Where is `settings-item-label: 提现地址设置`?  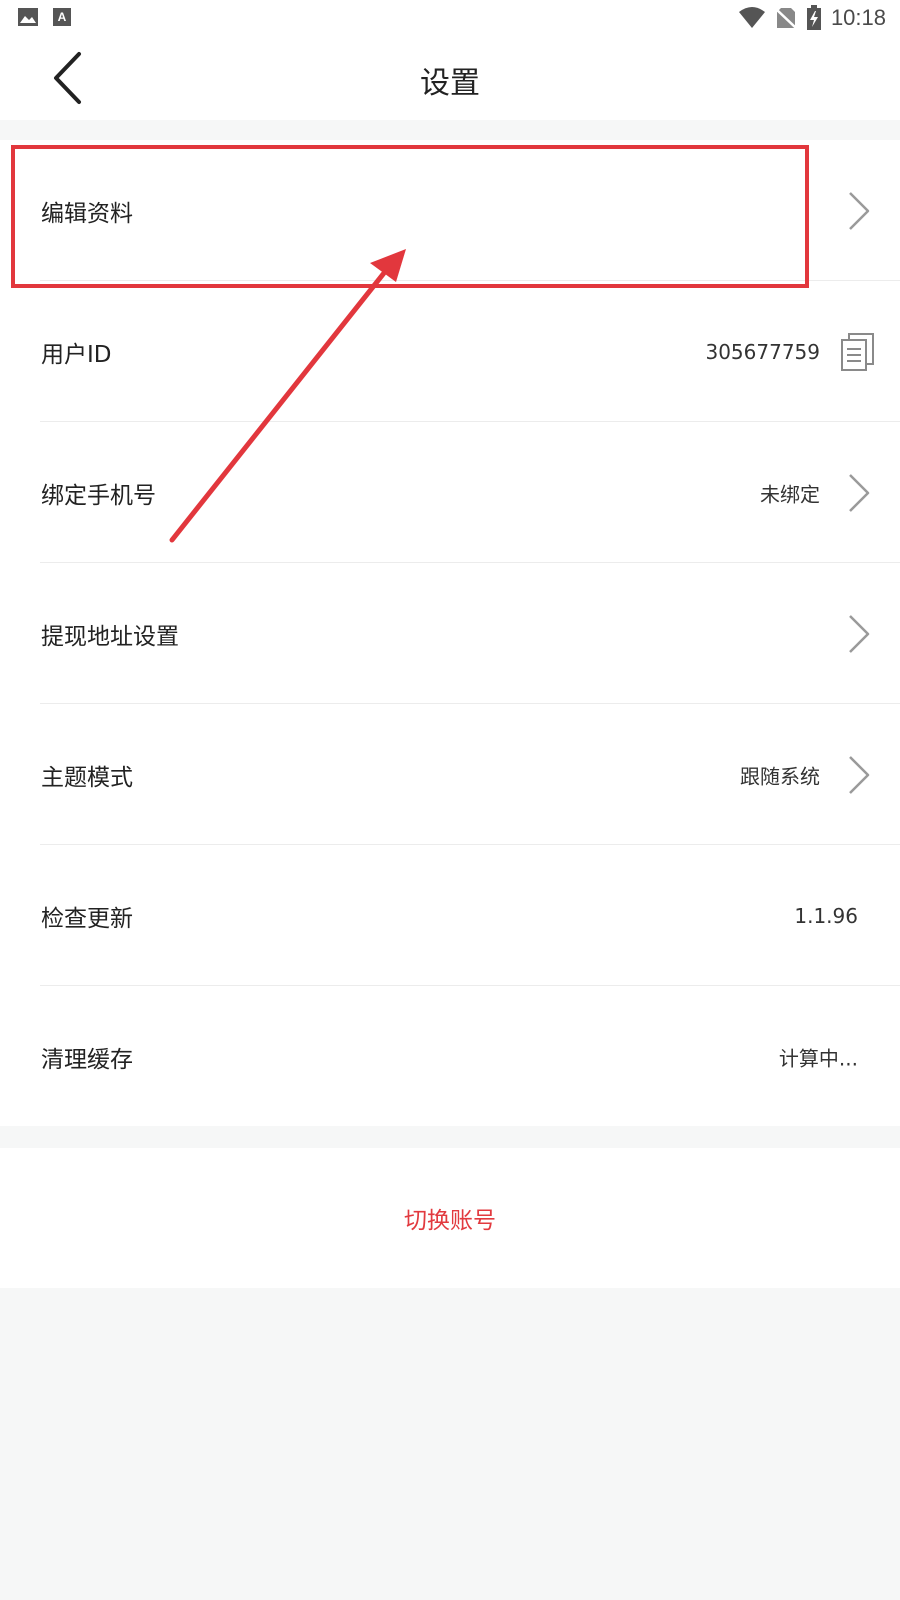 settings-item-label: 提现地址设置 is located at coordinates (110, 636).